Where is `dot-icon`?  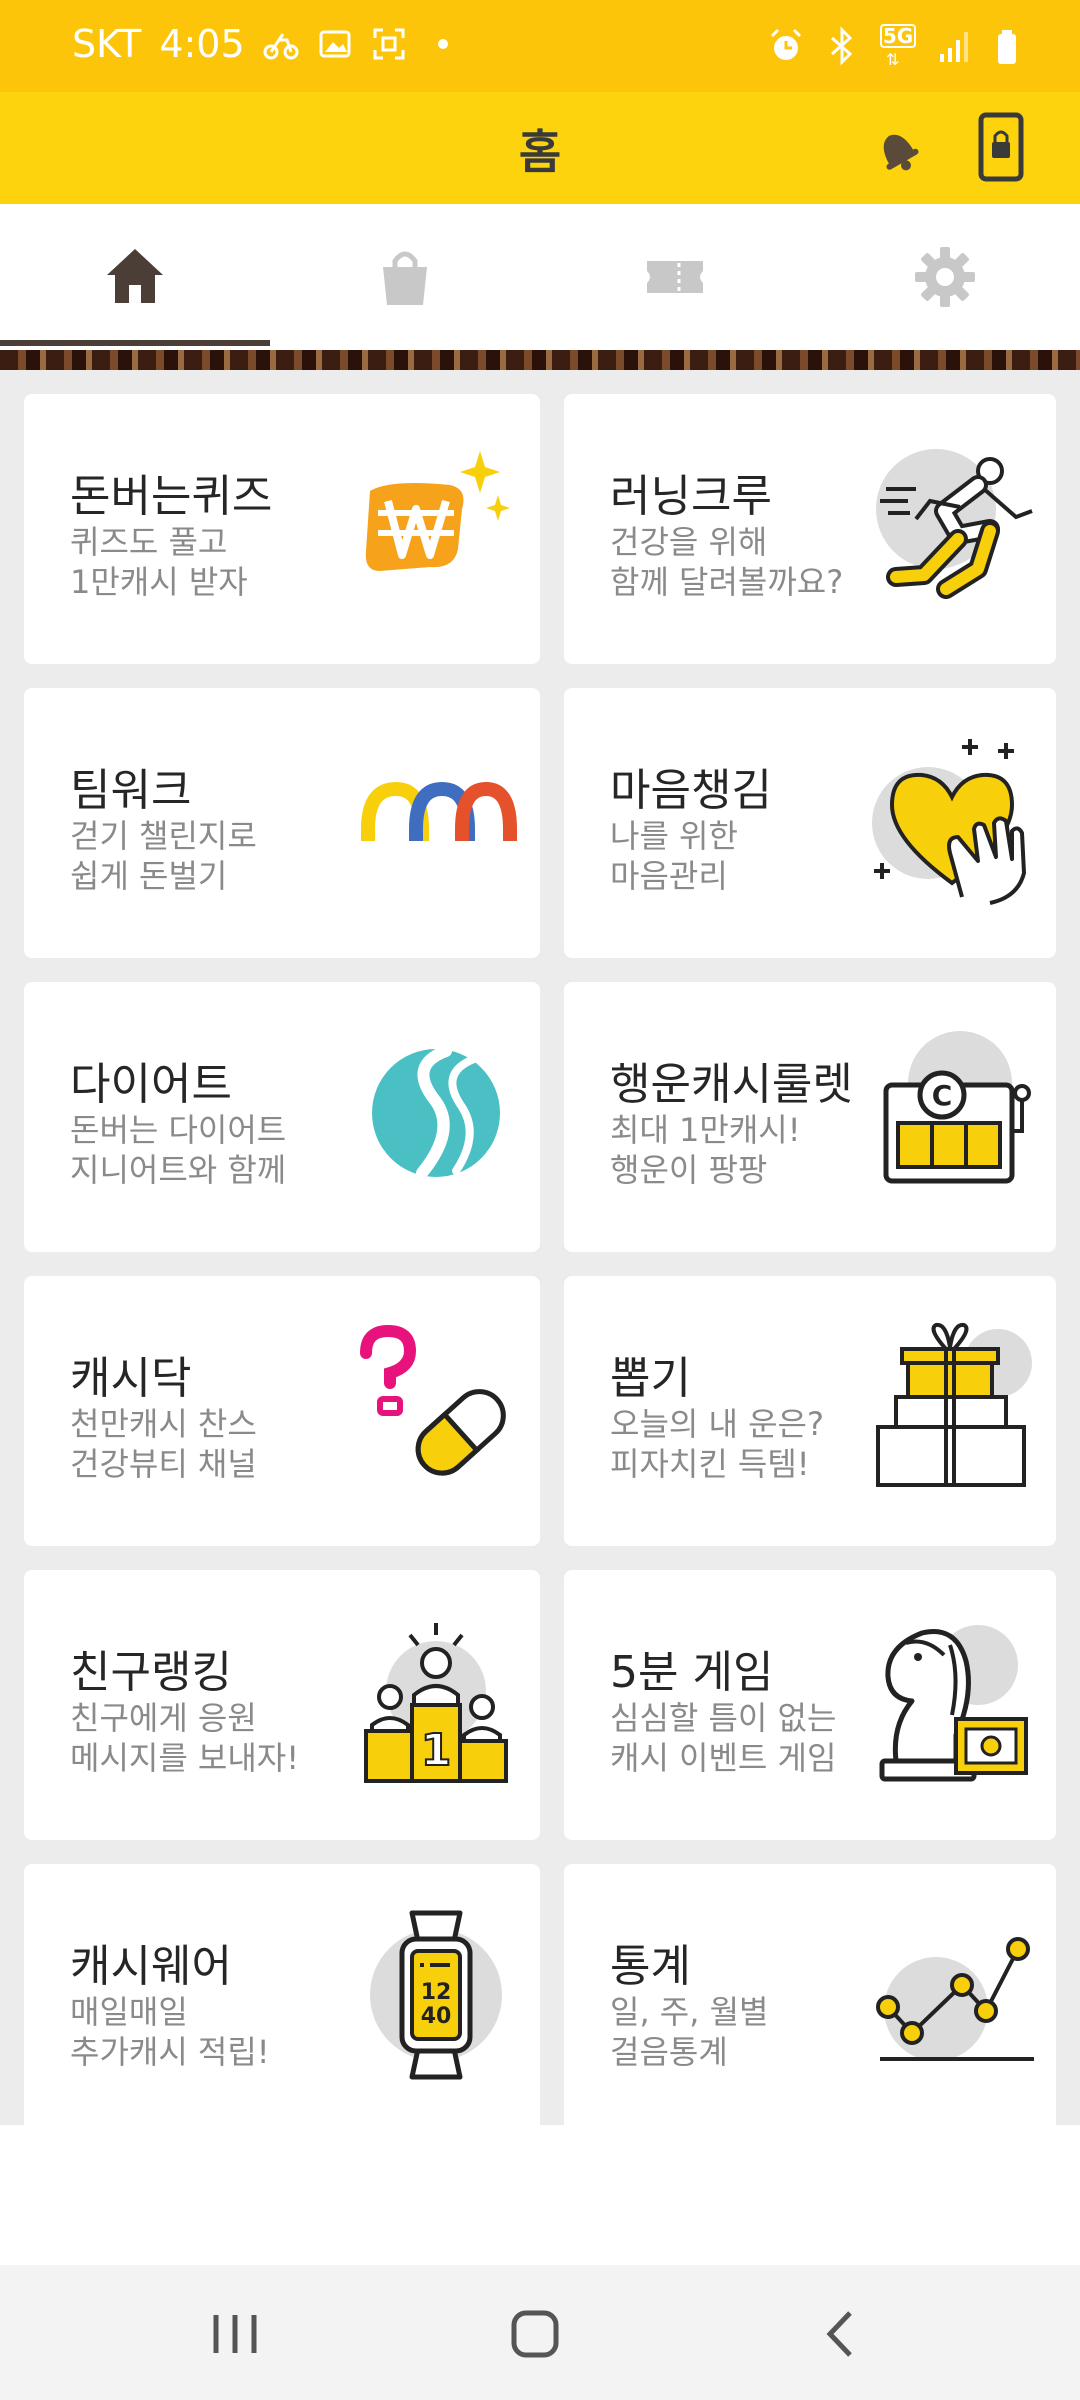
dot-icon is located at coordinates (442, 44).